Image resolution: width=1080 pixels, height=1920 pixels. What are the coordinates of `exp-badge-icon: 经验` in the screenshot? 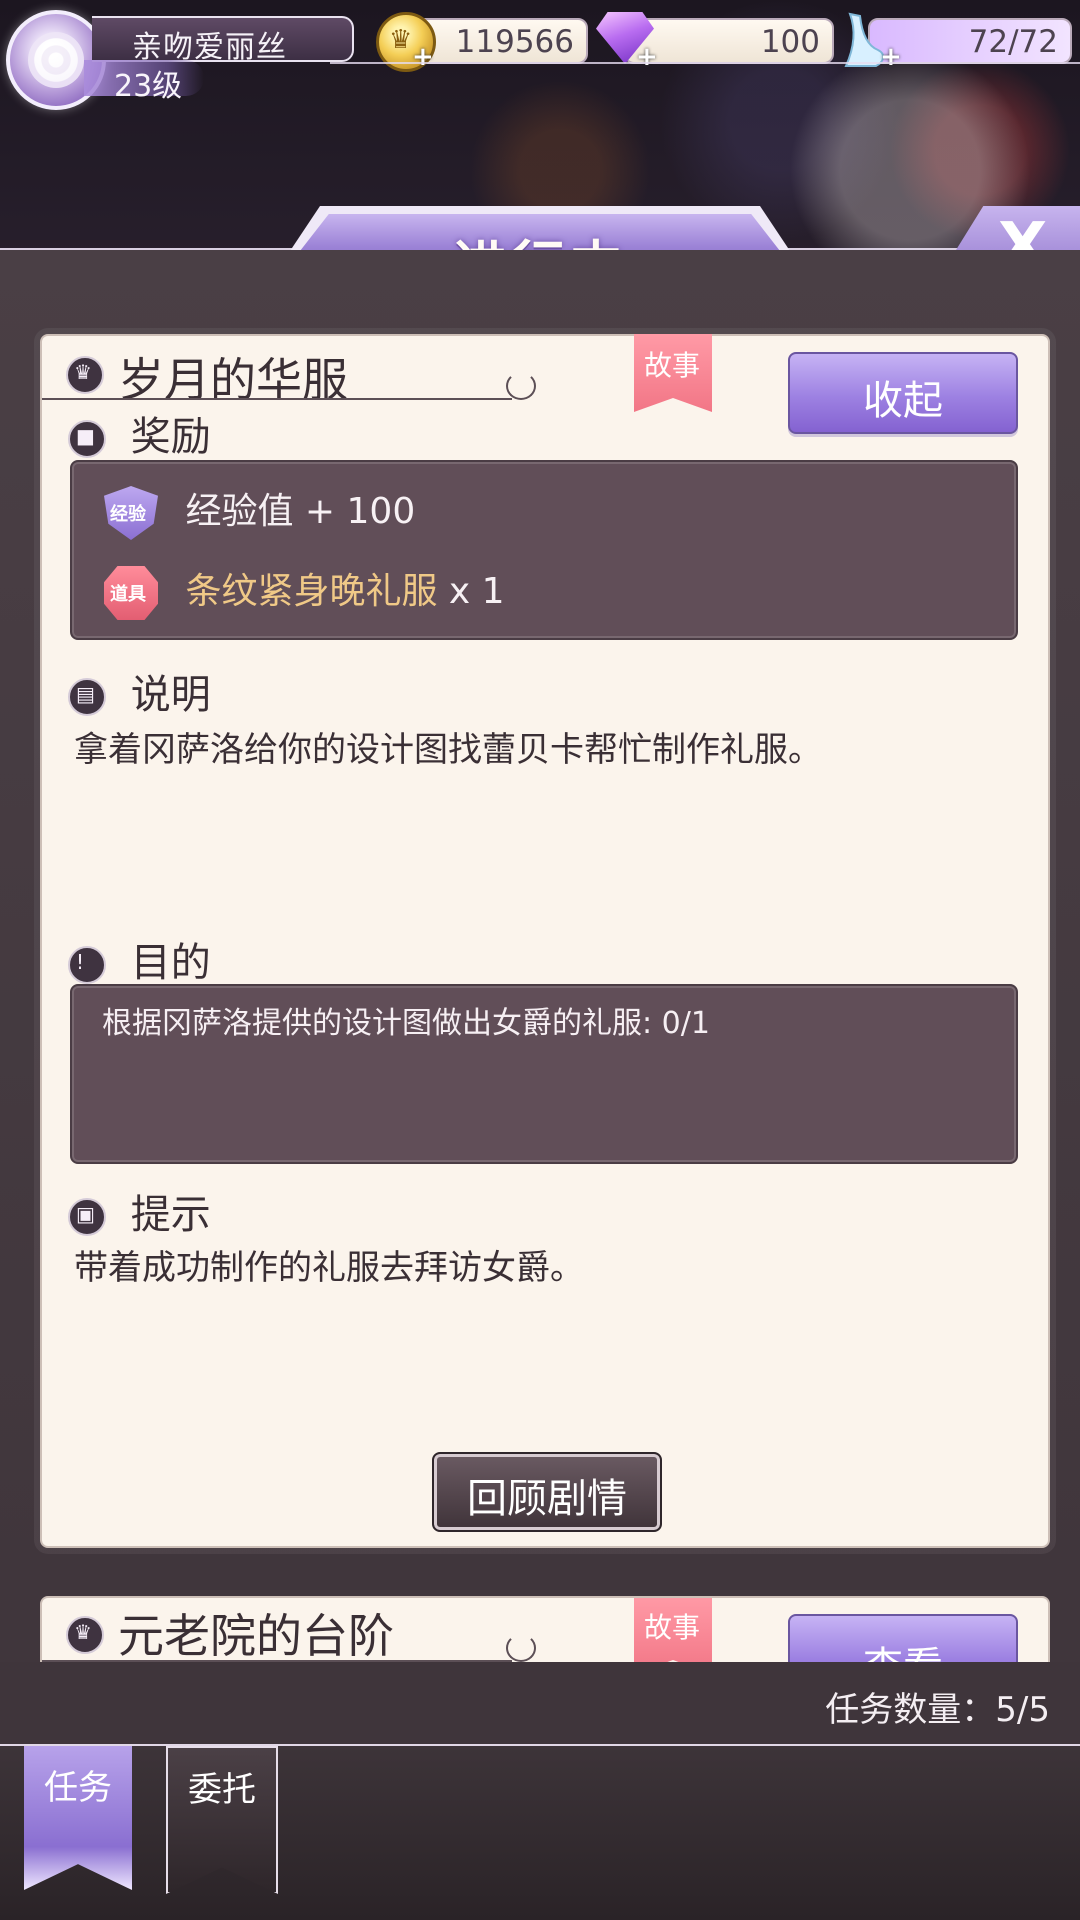 It's located at (131, 513).